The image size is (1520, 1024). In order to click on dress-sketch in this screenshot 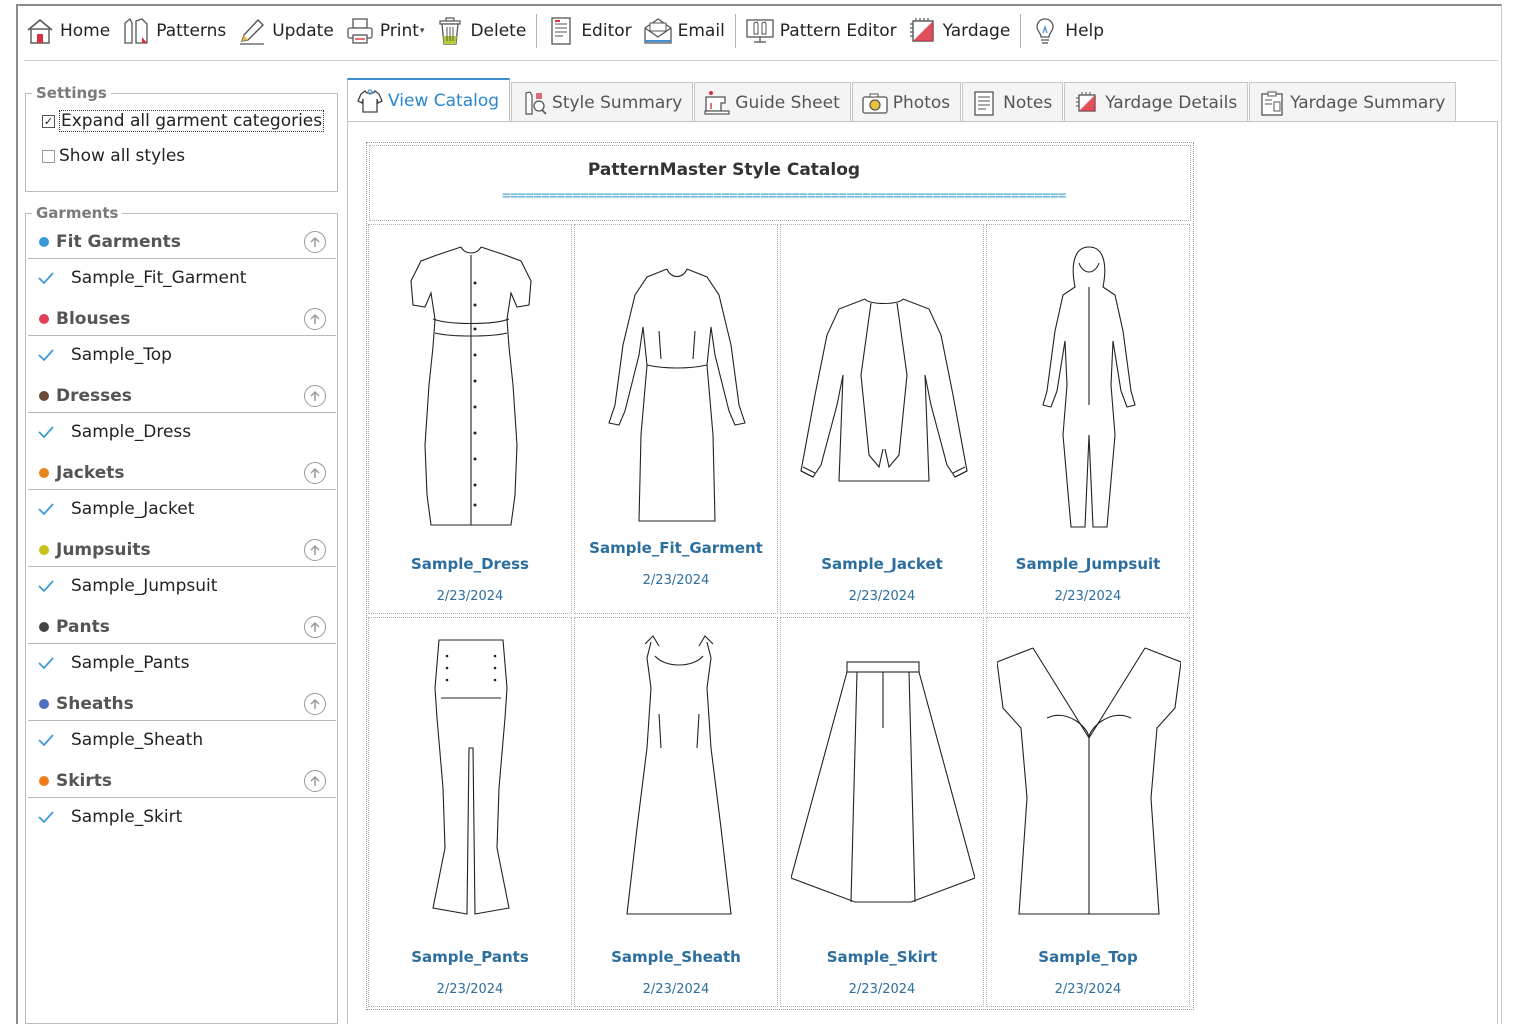, I will do `click(471, 386)`.